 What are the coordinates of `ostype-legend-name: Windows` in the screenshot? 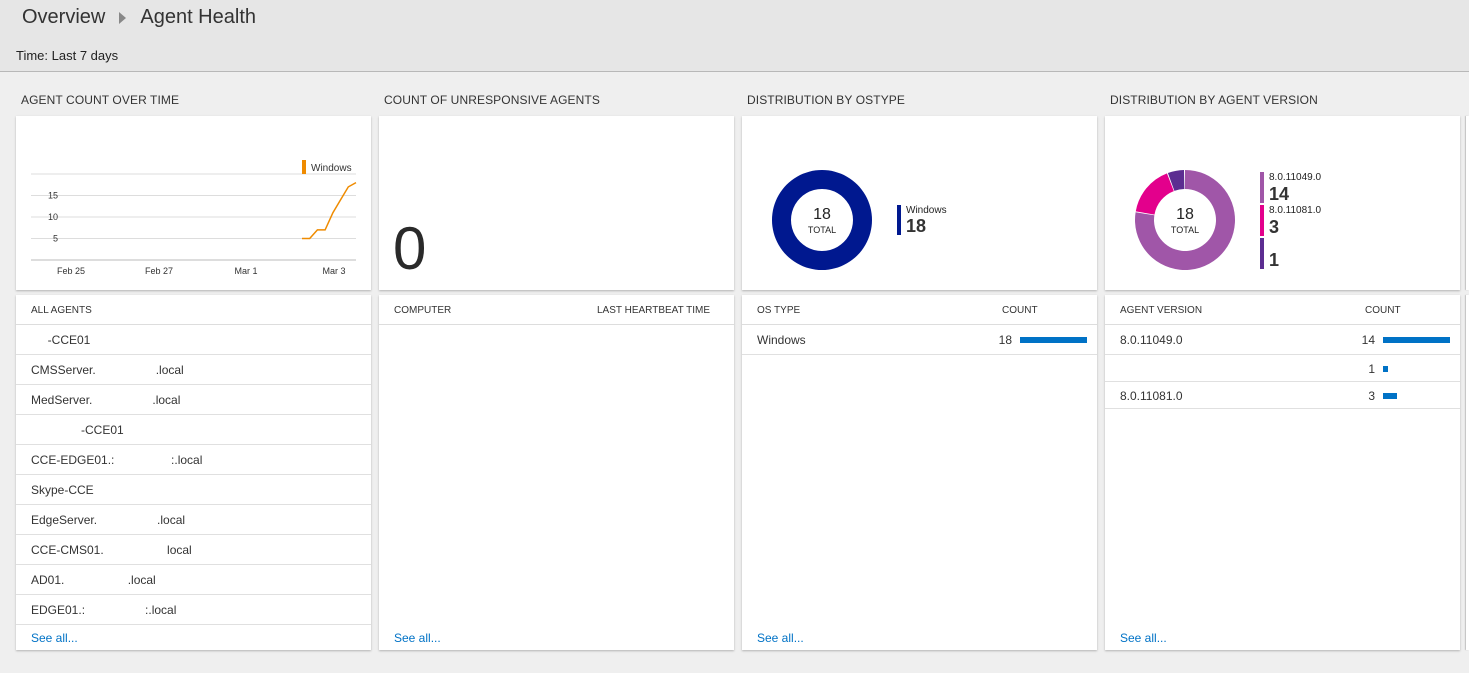 It's located at (926, 210).